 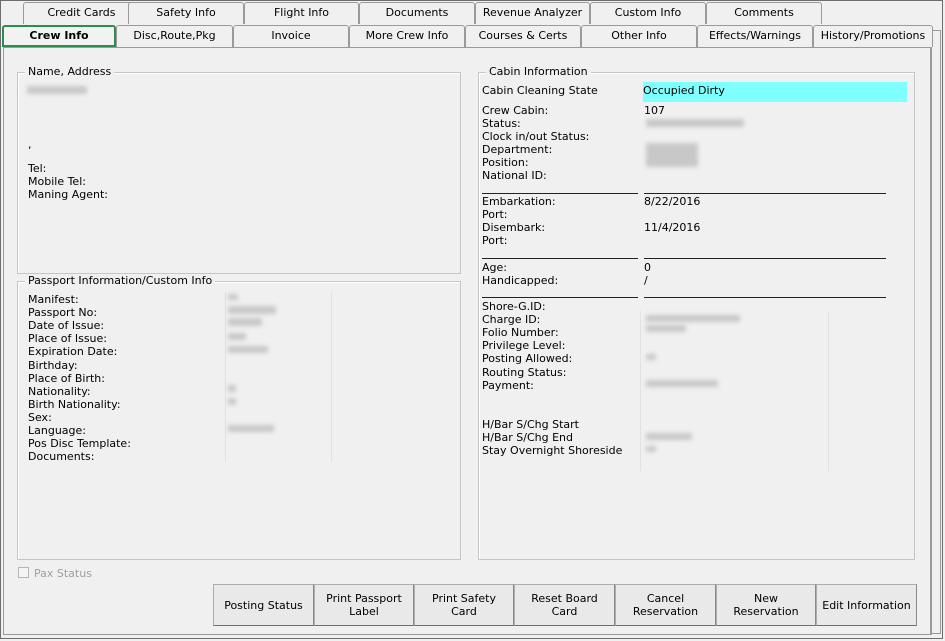 I want to click on account-field-label: Privilege Level:, so click(x=524, y=346).